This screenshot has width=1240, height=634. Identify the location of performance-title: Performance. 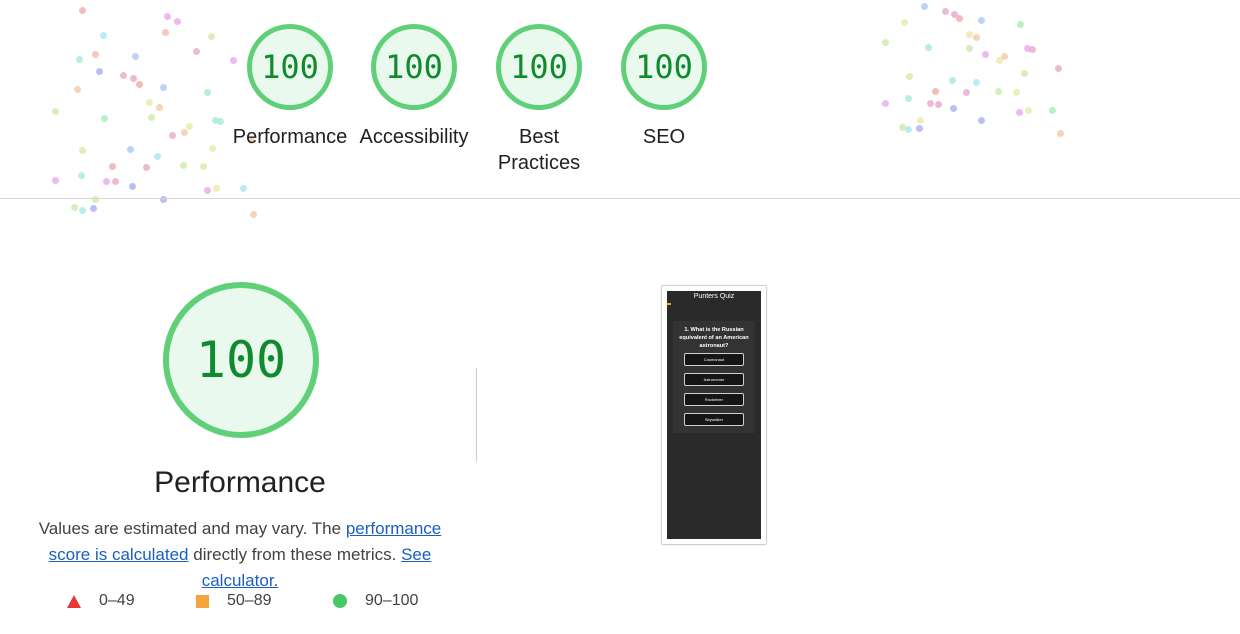
(240, 482).